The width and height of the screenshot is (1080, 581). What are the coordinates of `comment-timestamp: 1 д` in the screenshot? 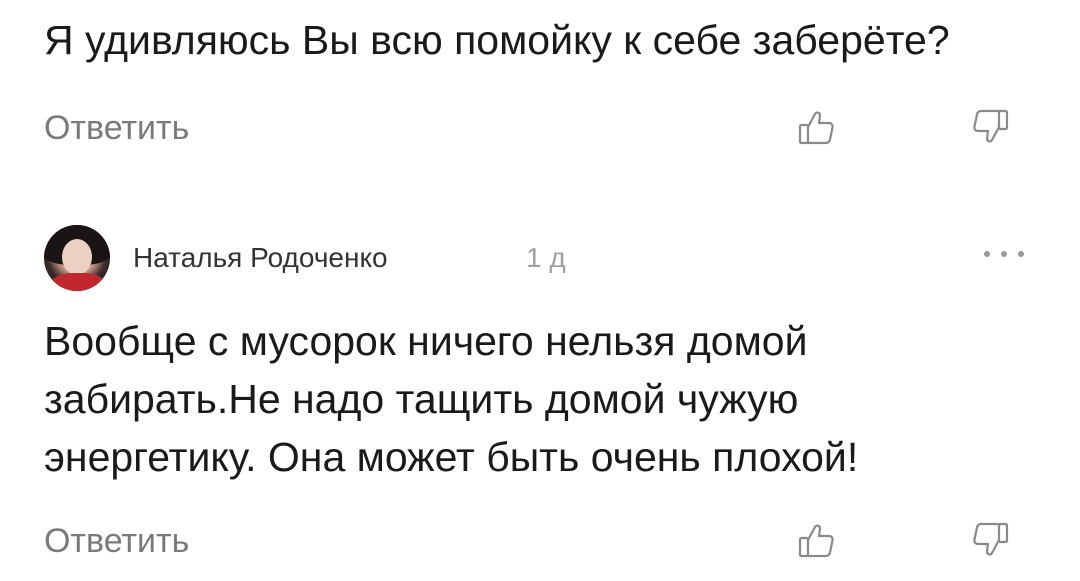 It's located at (546, 257).